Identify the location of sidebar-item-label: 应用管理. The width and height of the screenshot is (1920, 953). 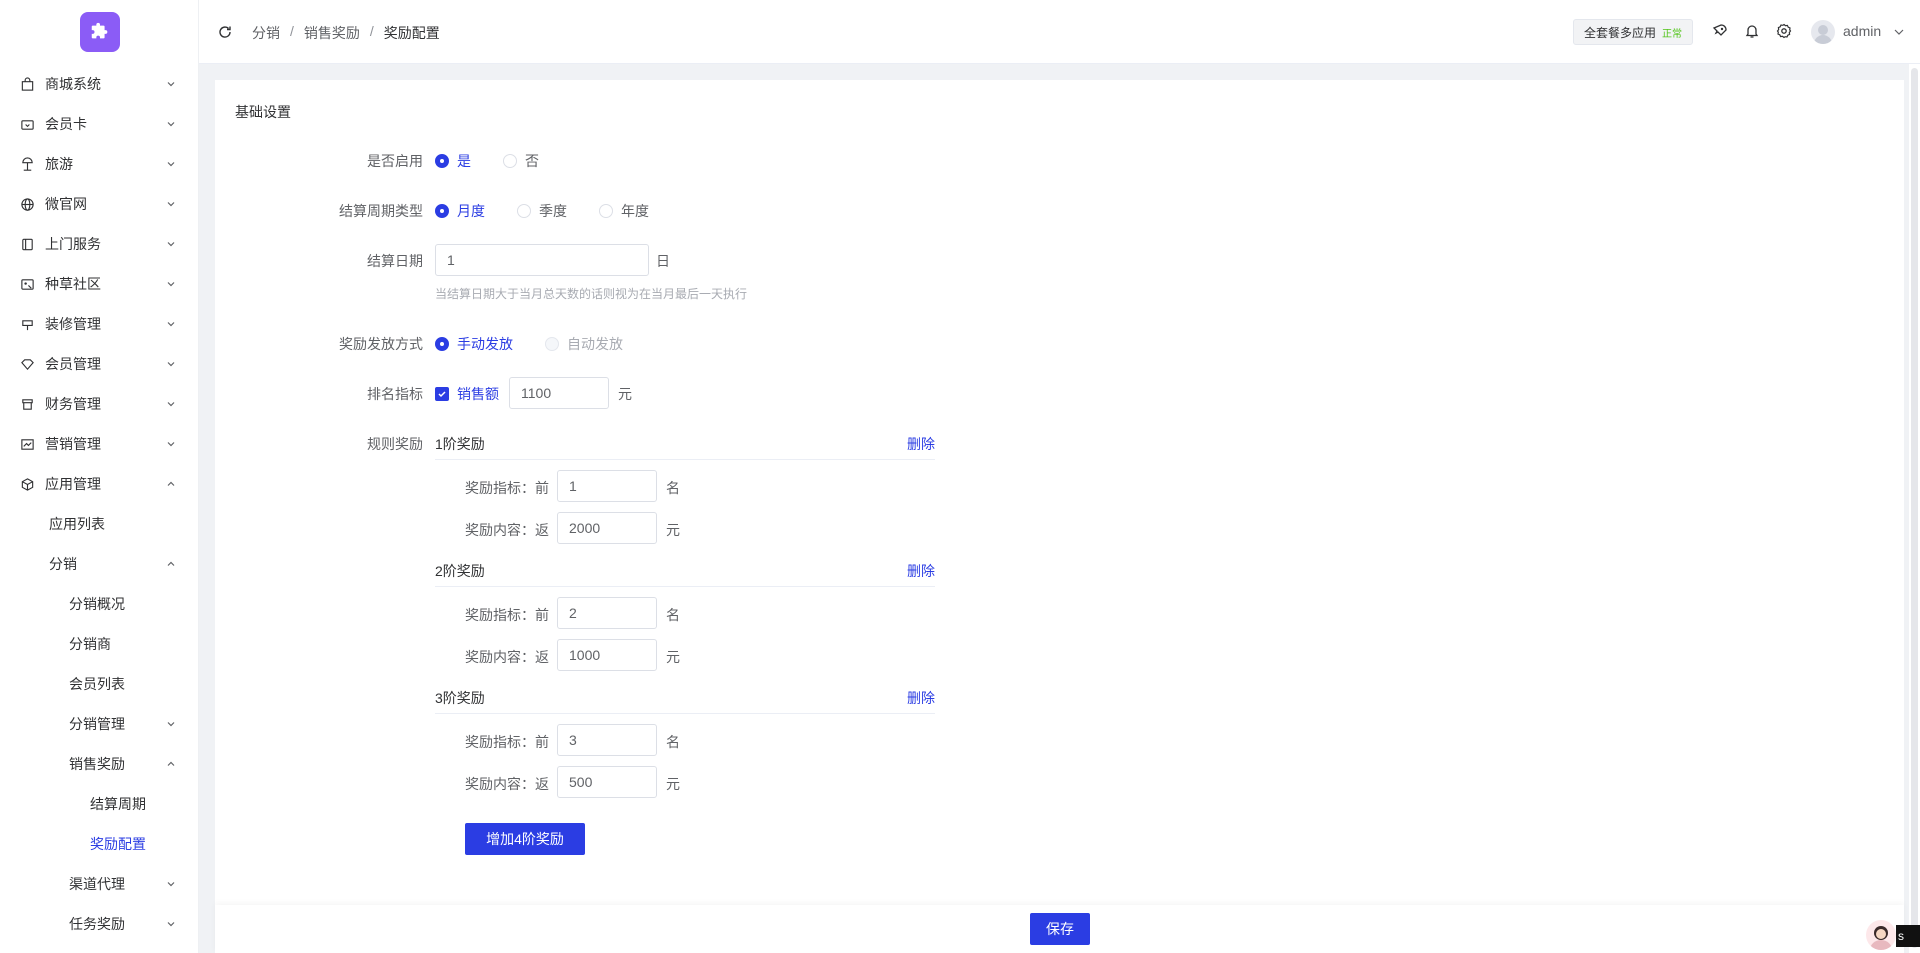
(73, 484).